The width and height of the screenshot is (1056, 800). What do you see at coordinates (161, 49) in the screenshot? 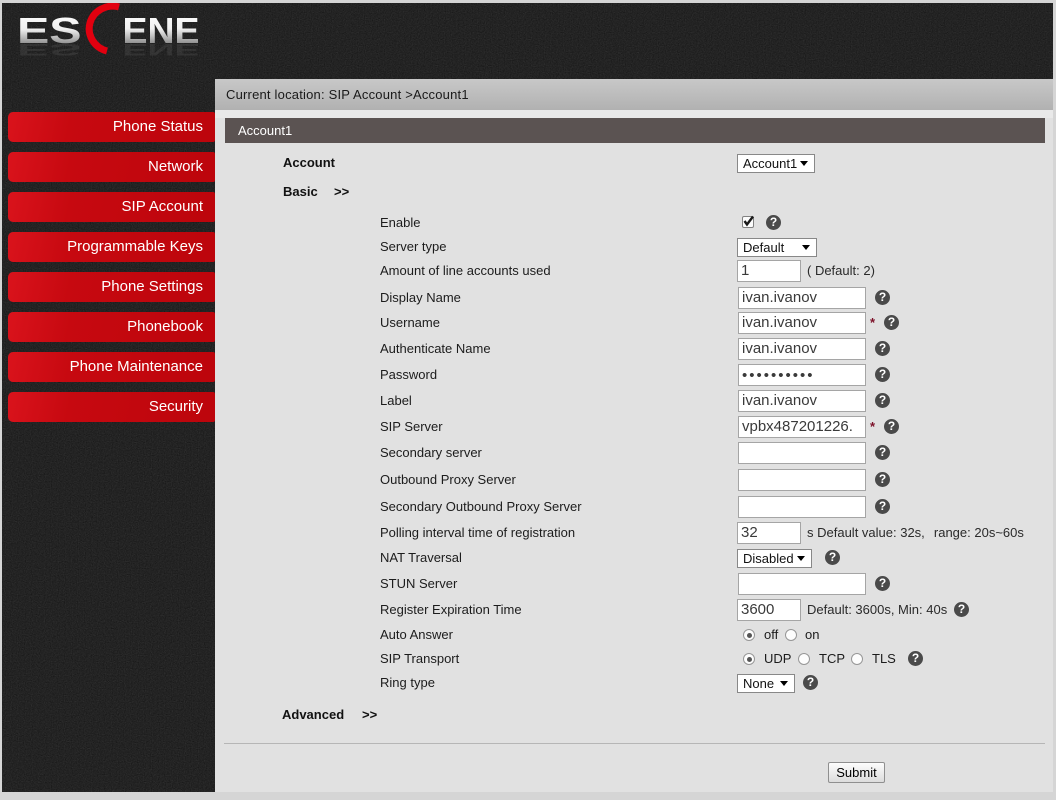
I see `svg-text: ENE` at bounding box center [161, 49].